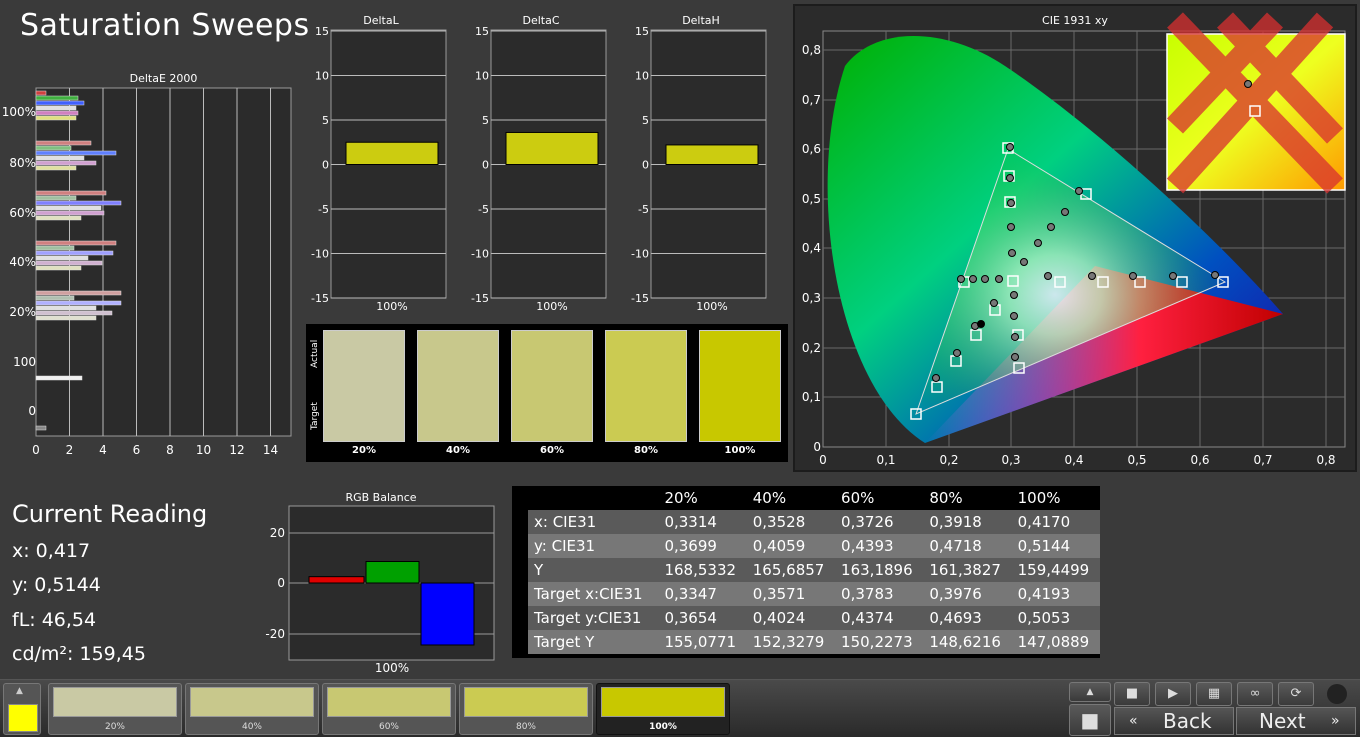 Image resolution: width=1360 pixels, height=737 pixels. Describe the element at coordinates (1173, 694) in the screenshot. I see `play-icon: ▶` at that location.